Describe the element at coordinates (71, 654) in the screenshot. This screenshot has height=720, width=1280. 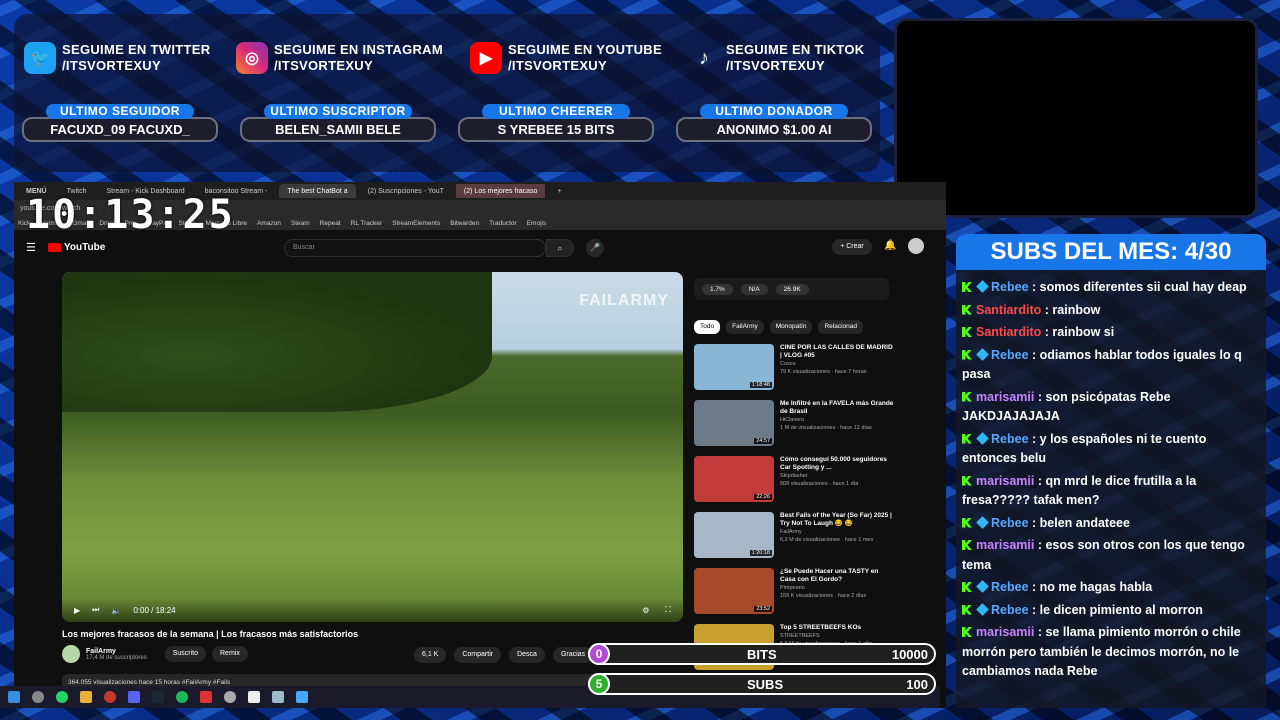
I see `channel-avatar` at that location.